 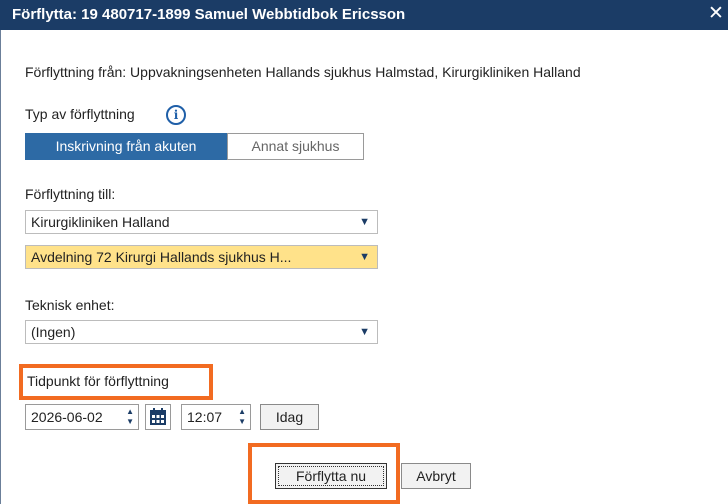 I want to click on technical-unit-value: (Ingen), so click(x=53, y=332).